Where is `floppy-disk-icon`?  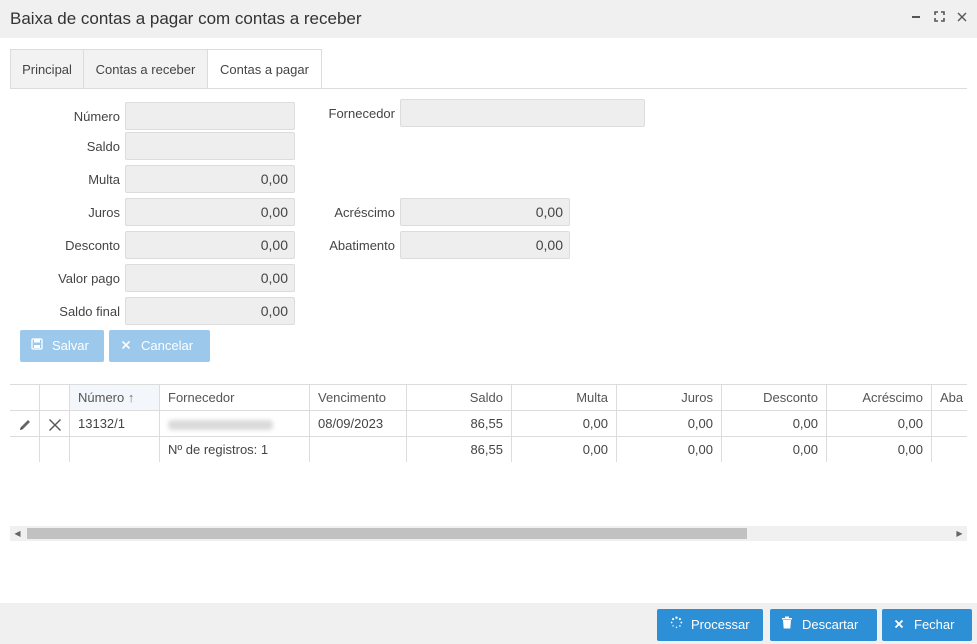 floppy-disk-icon is located at coordinates (37, 346).